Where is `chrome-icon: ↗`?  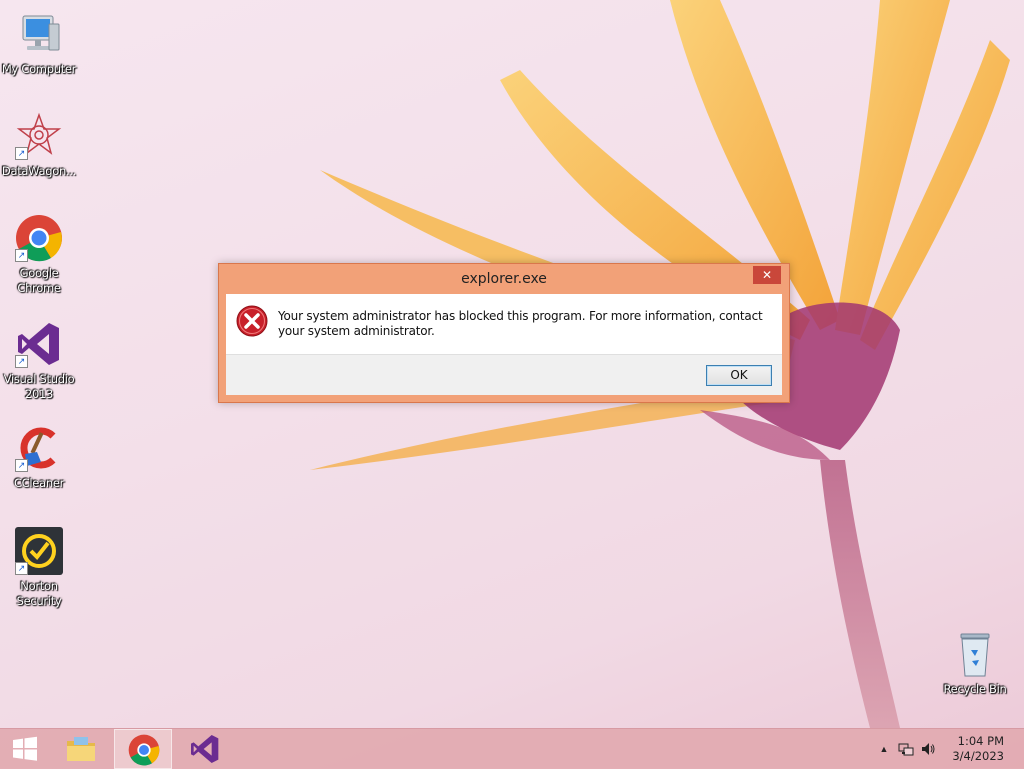
chrome-icon: ↗ is located at coordinates (39, 238).